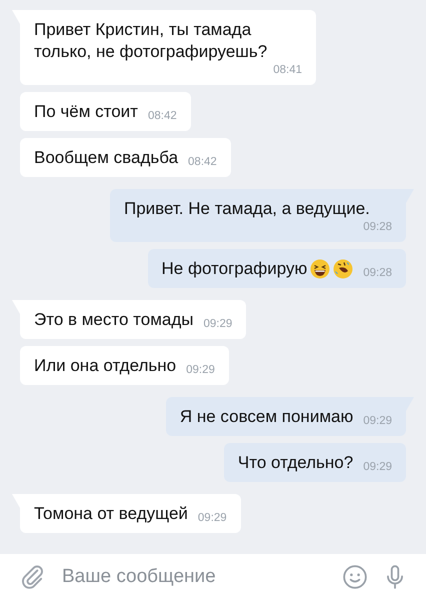  What do you see at coordinates (194, 577) in the screenshot?
I see `message-input: Ваше сообщение` at bounding box center [194, 577].